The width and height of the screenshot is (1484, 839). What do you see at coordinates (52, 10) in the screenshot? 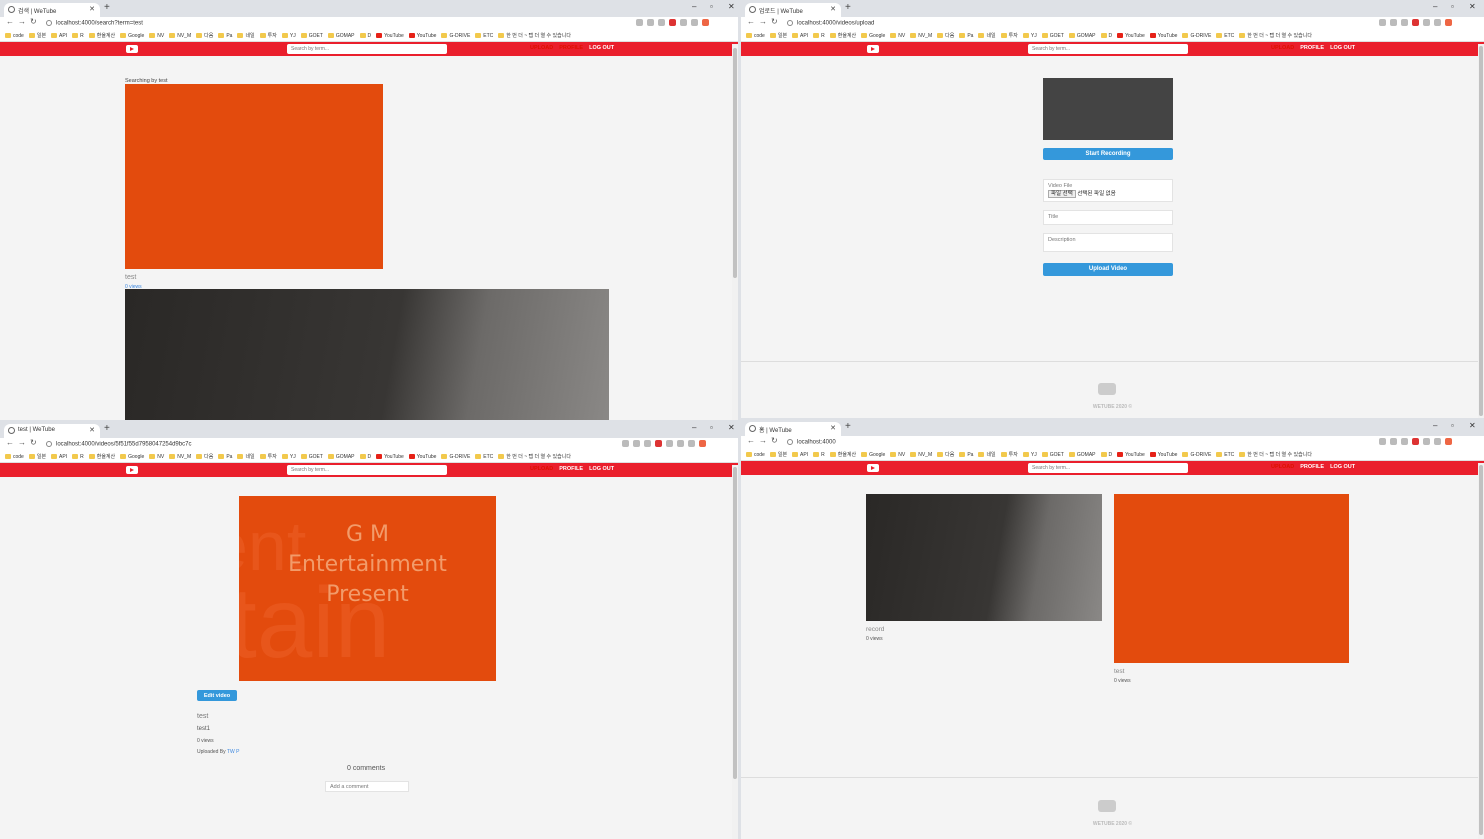
I see `browser-tab: 검색 | WeTube ✕` at bounding box center [52, 10].